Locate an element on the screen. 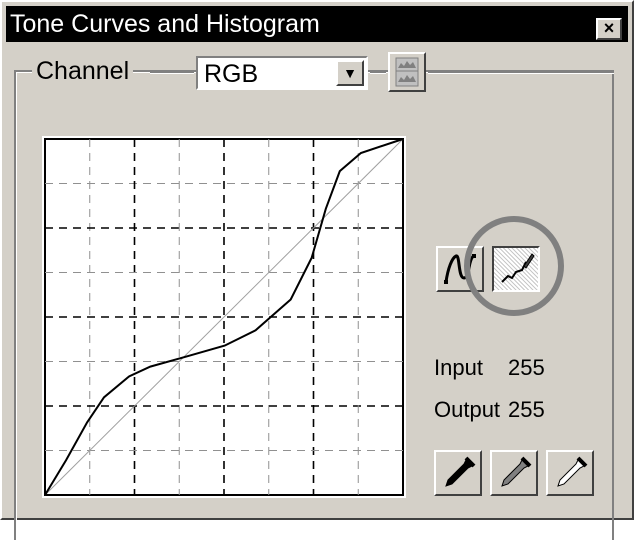  channel-selected-value: RGB is located at coordinates (231, 74).